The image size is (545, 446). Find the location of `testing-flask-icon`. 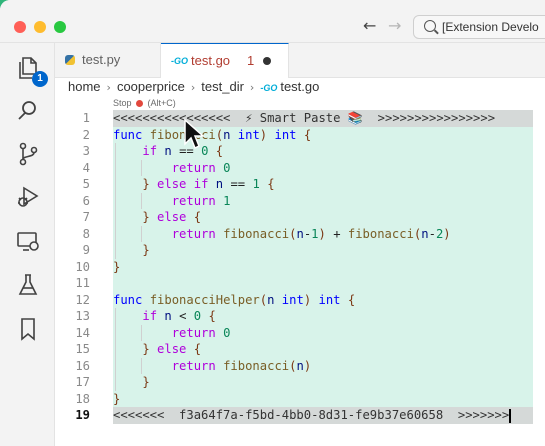

testing-flask-icon is located at coordinates (28, 285).